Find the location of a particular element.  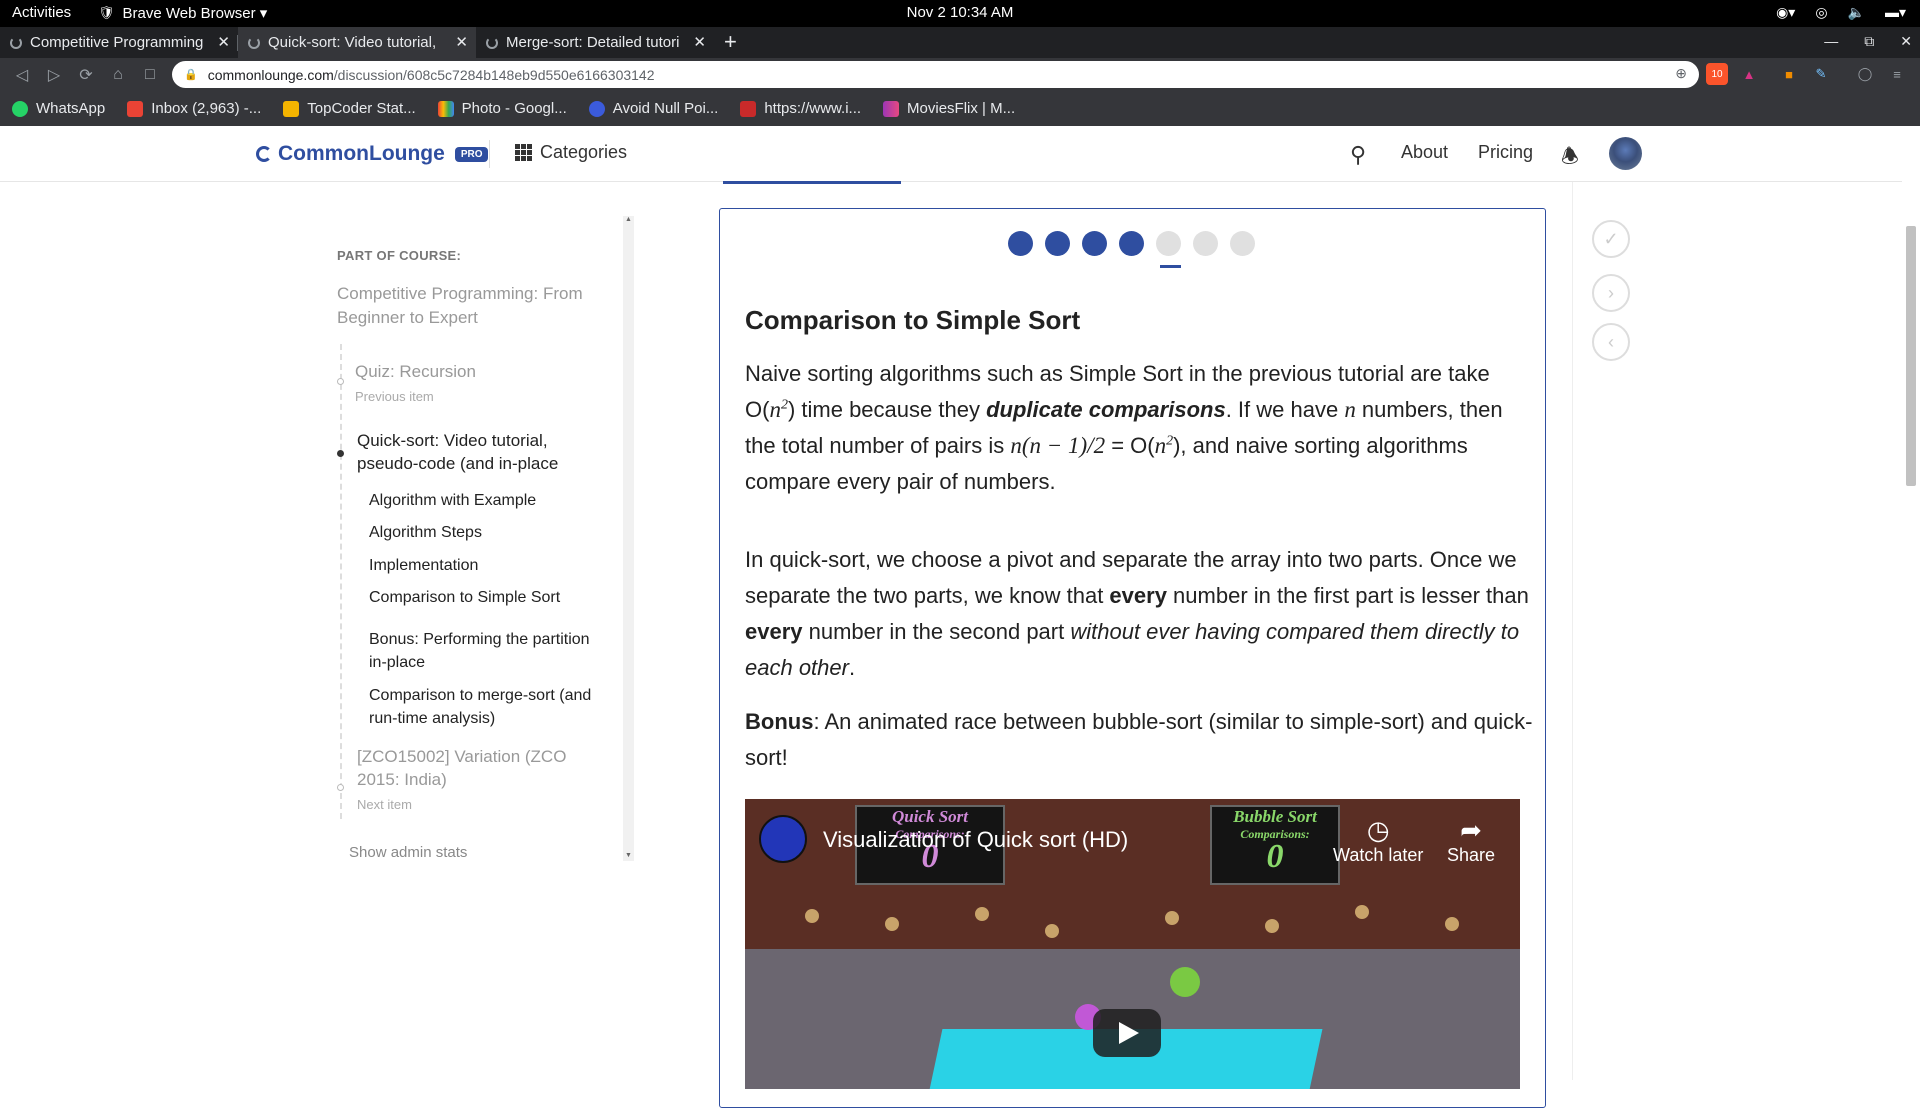

loading-icon is located at coordinates (492, 42).